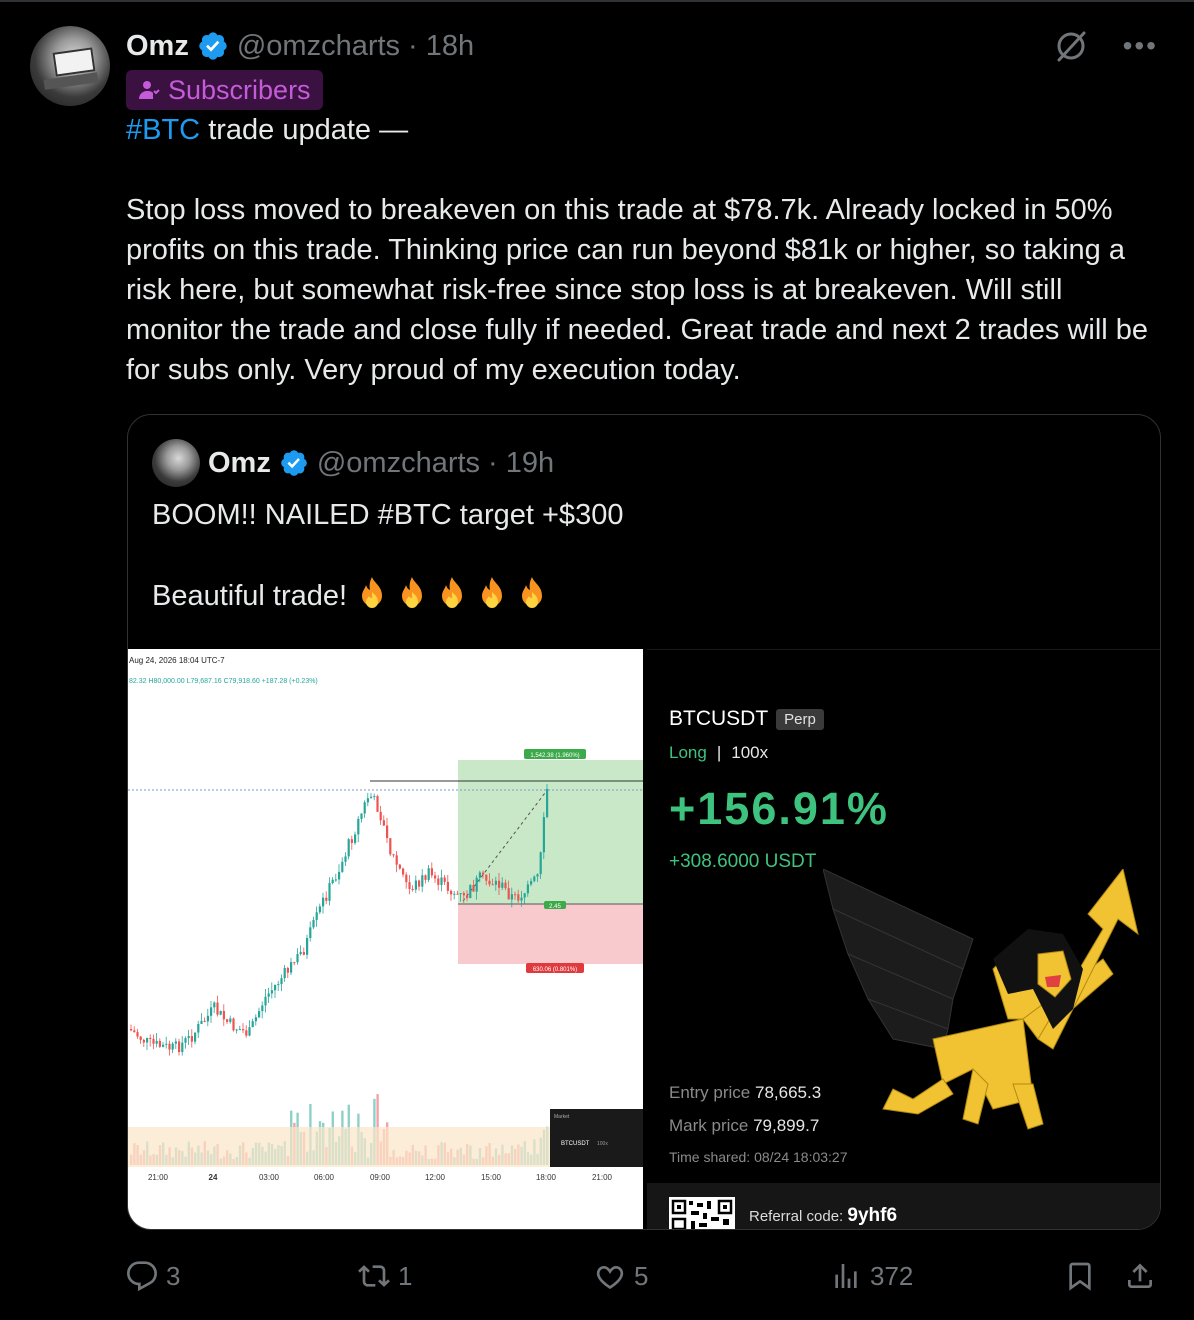  I want to click on market-symbol: BTCUSDT, so click(575, 1144).